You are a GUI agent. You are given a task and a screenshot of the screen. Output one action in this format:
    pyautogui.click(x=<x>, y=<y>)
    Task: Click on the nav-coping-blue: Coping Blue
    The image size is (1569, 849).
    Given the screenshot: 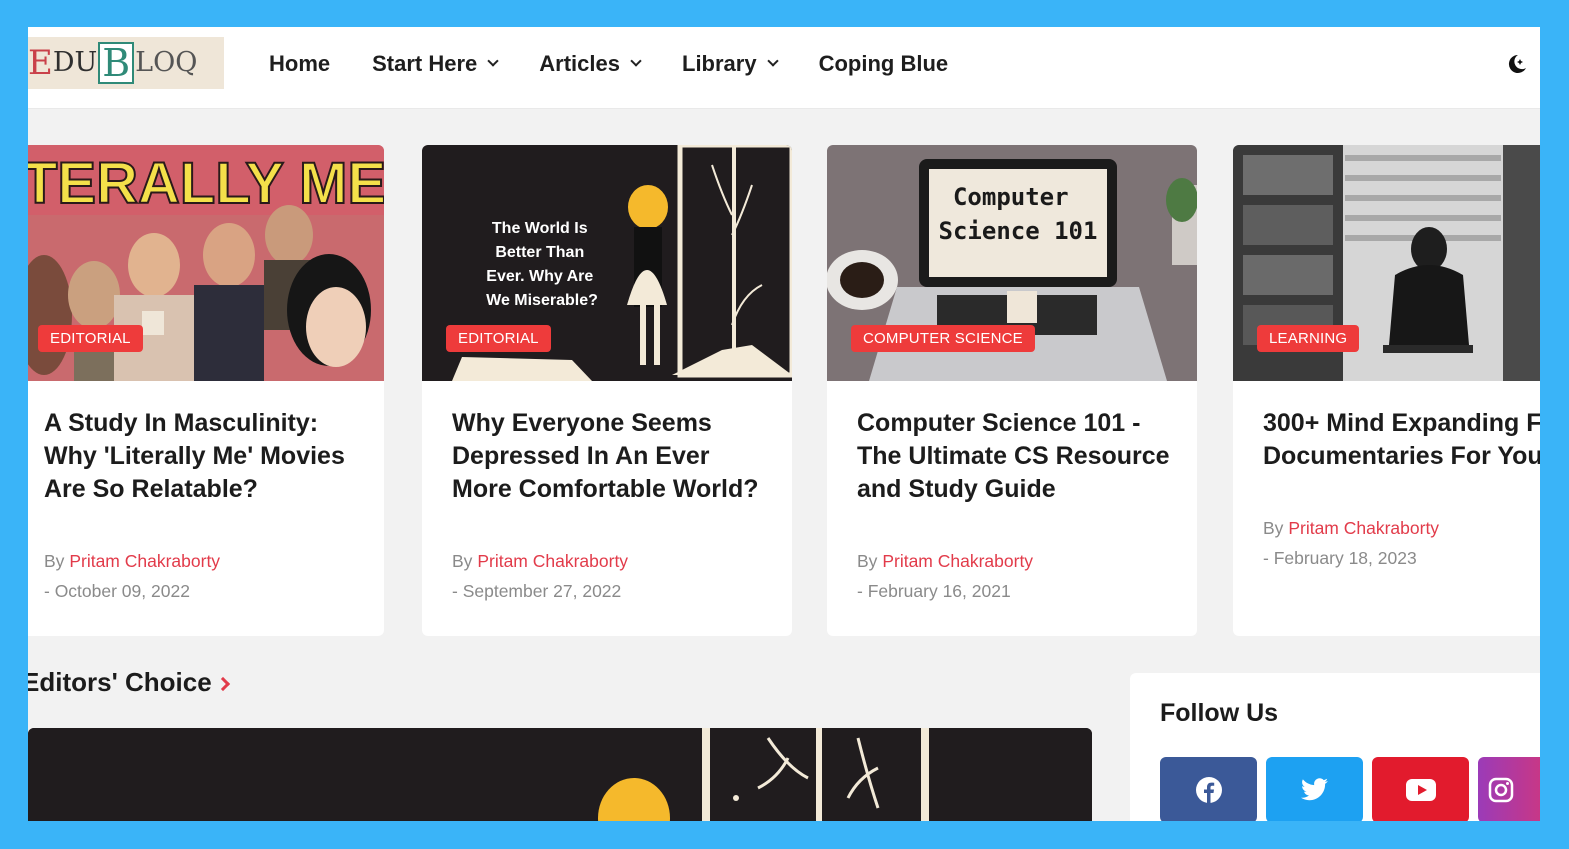 What is the action you would take?
    pyautogui.click(x=884, y=64)
    